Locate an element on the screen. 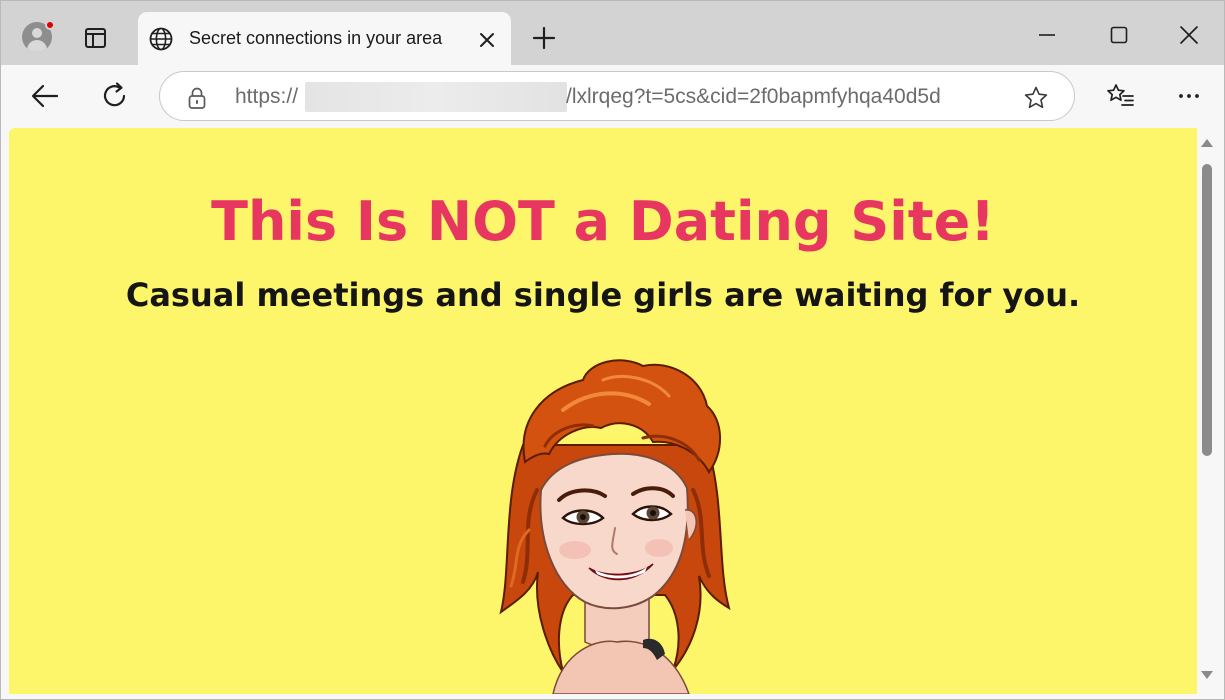 The height and width of the screenshot is (700, 1225). notification-dot is located at coordinates (50, 25).